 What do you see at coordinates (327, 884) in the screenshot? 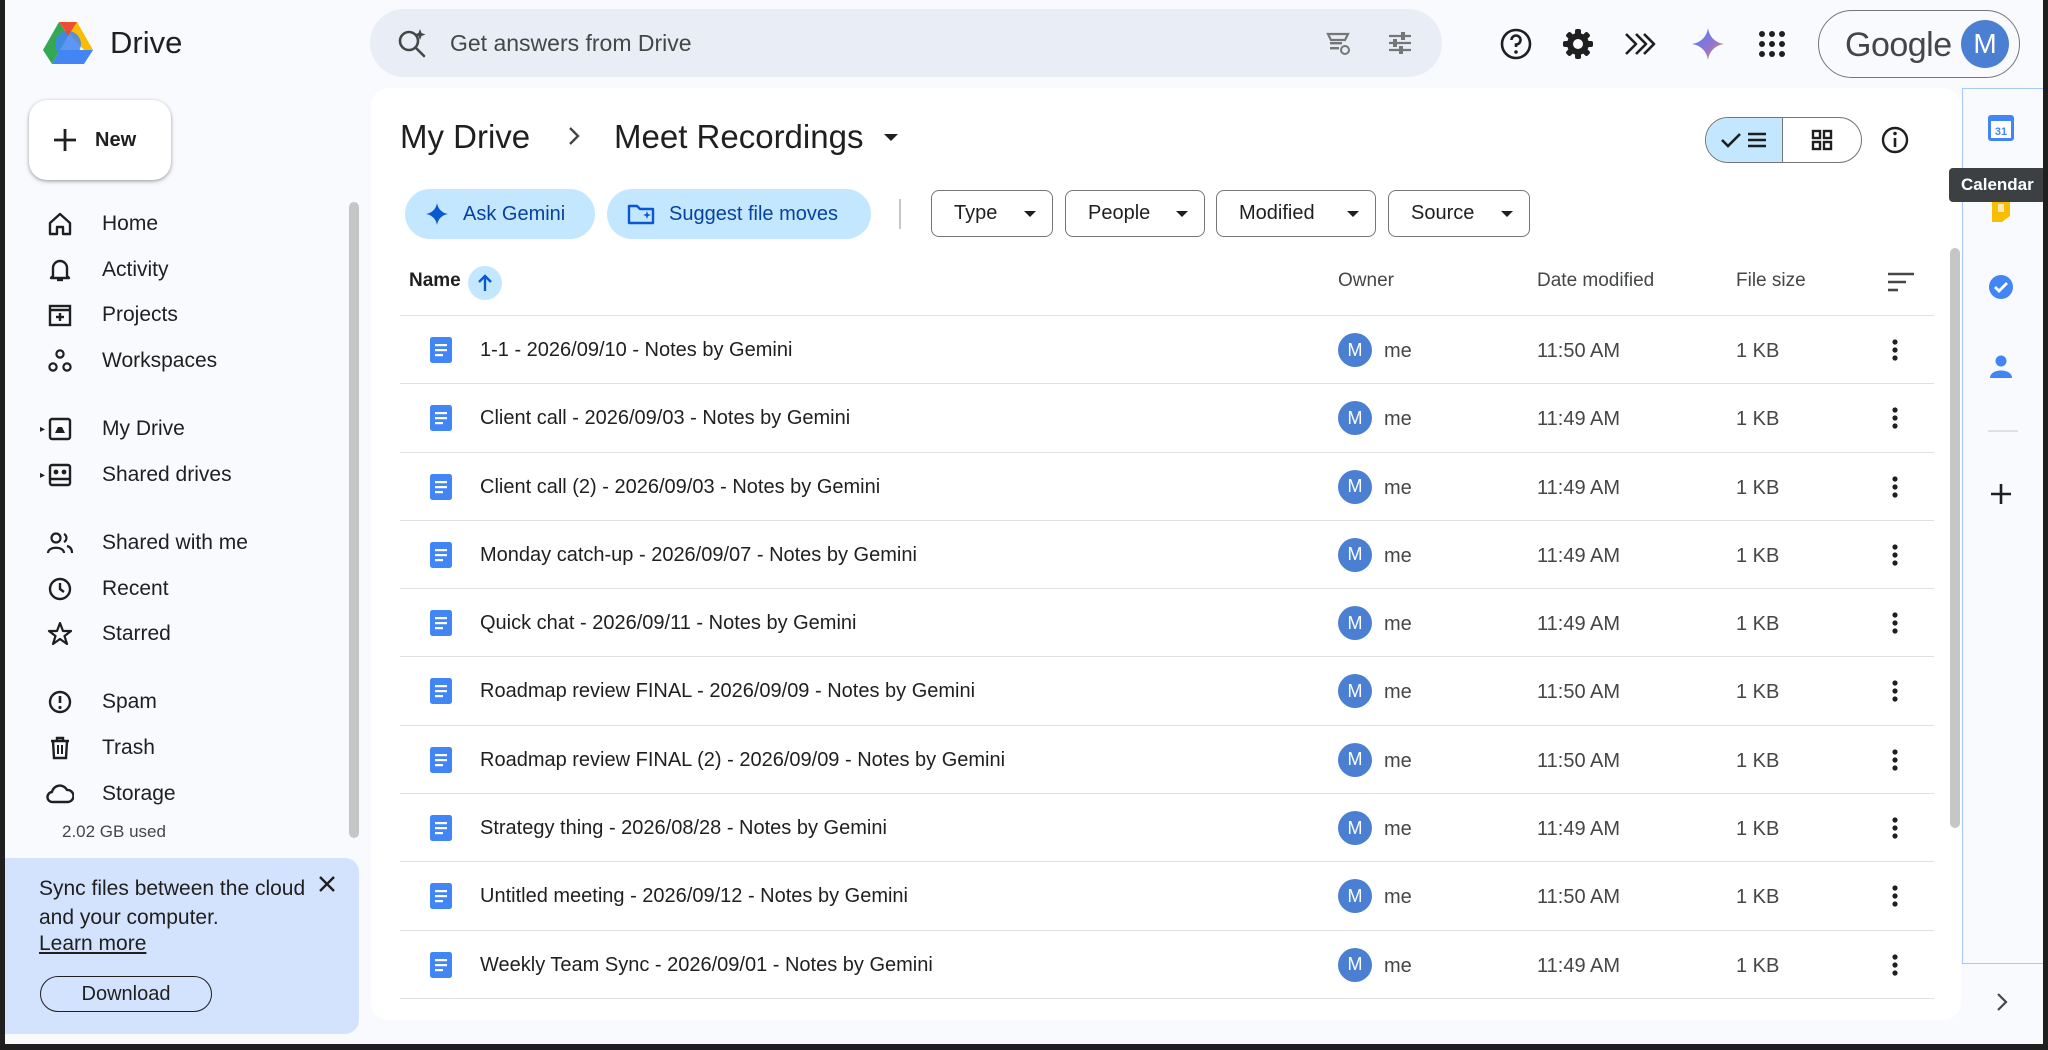
I see `close-icon` at bounding box center [327, 884].